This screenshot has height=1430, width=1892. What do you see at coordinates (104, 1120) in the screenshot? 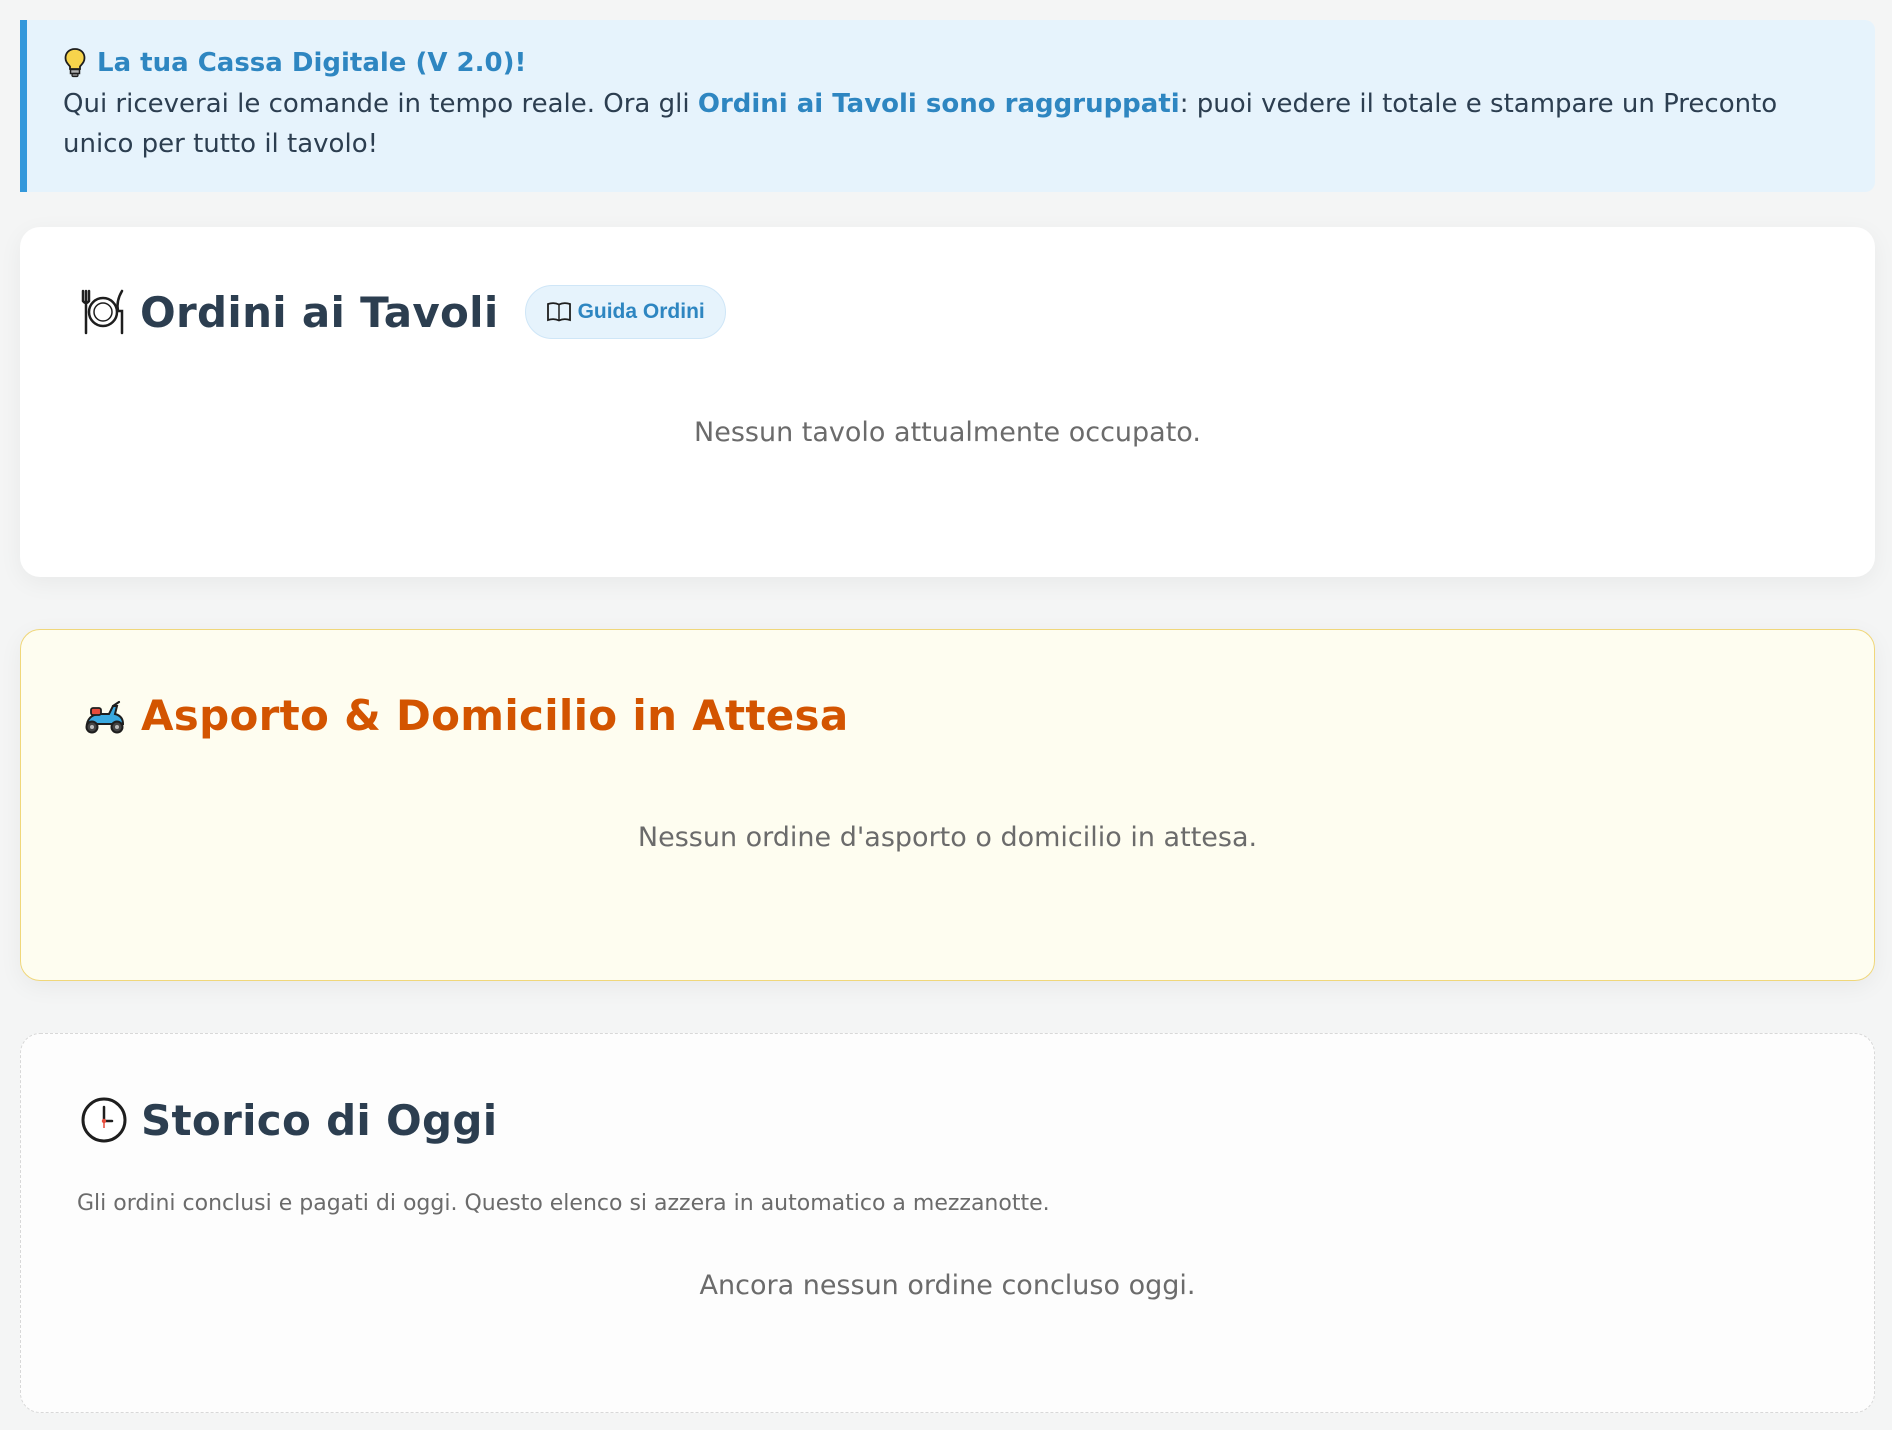
I see `clock-icon` at bounding box center [104, 1120].